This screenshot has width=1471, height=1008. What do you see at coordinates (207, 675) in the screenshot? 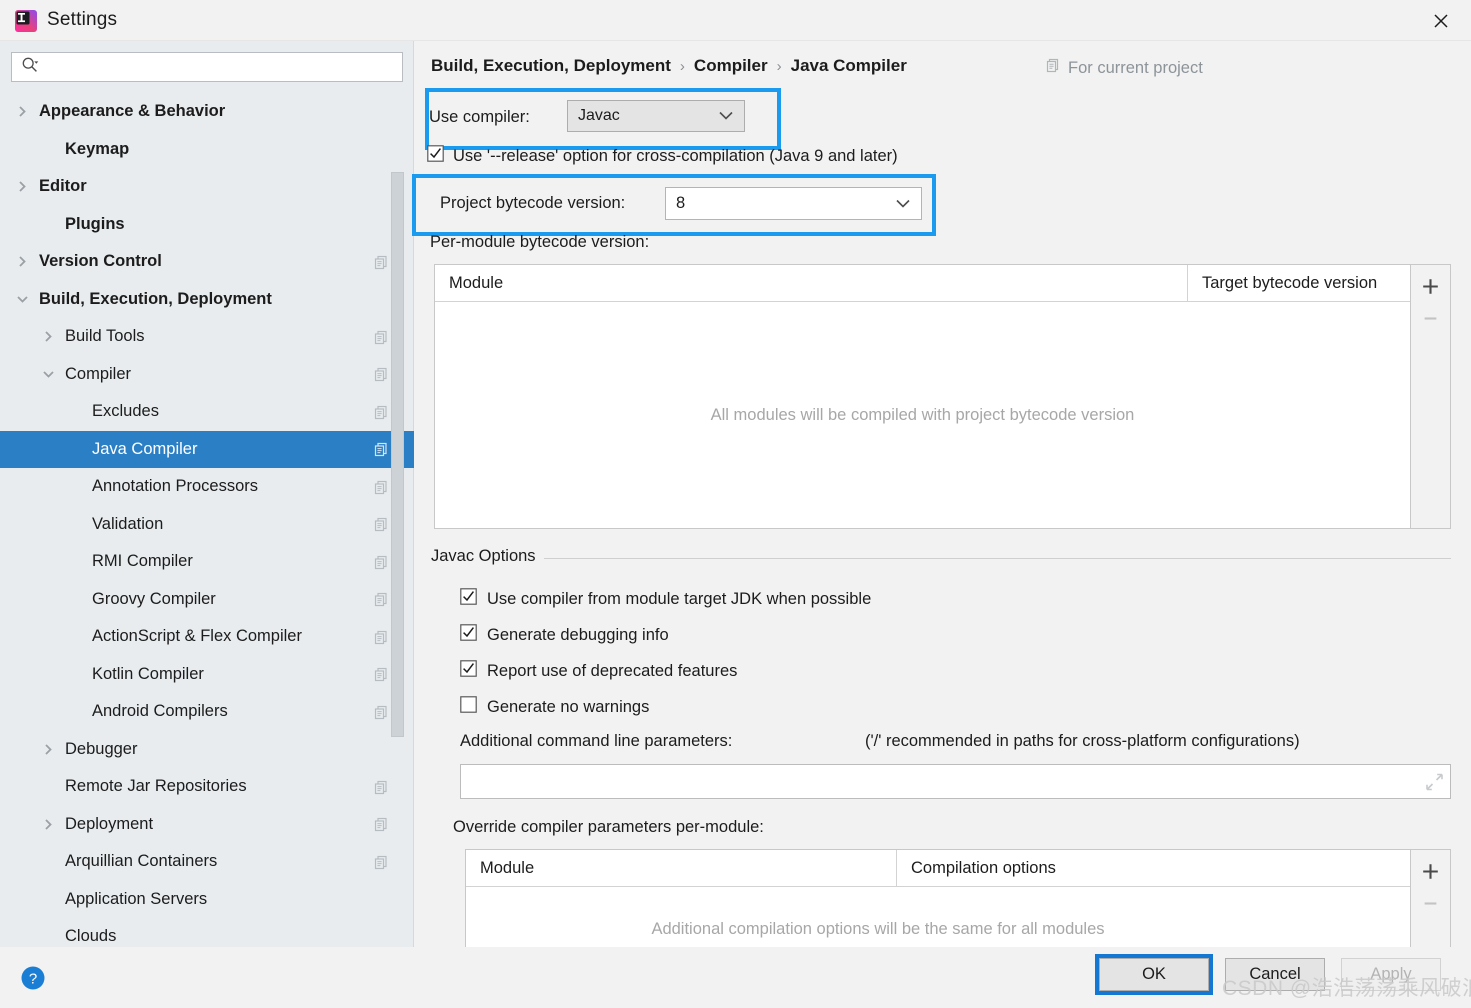
I see `sidebar-item-kotlin-compiler: Kotlin Compiler` at bounding box center [207, 675].